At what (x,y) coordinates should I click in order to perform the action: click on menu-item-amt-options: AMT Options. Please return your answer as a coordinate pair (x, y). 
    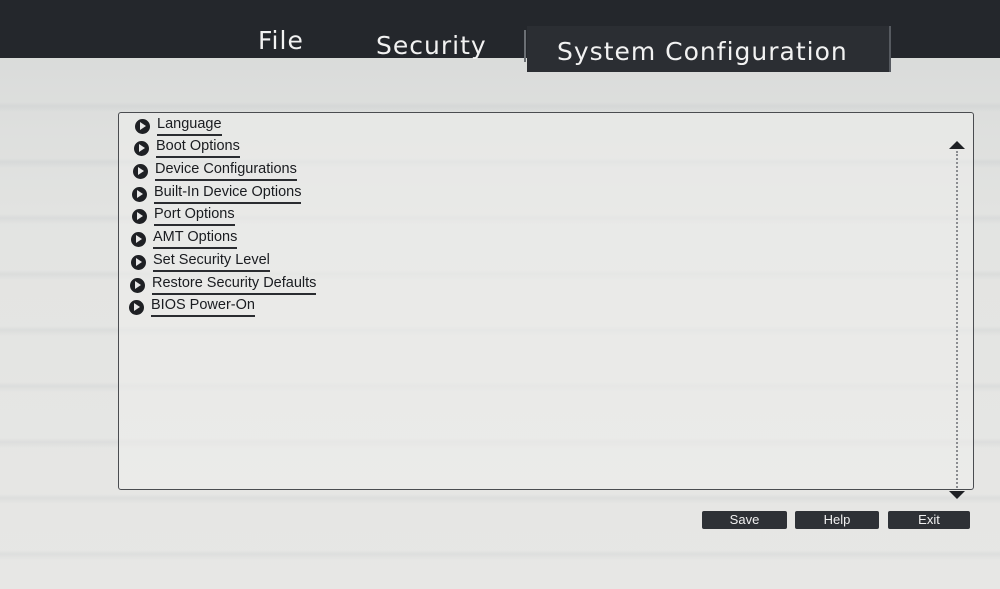
    Looking at the image, I should click on (184, 239).